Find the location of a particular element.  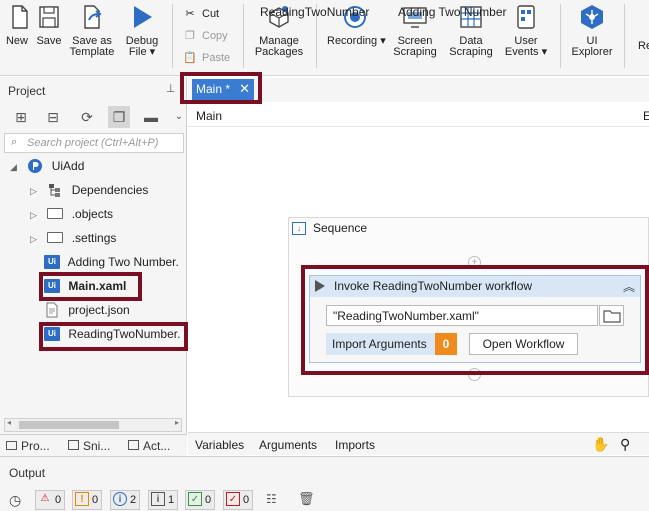

sequence-icon: ↓ is located at coordinates (299, 228).